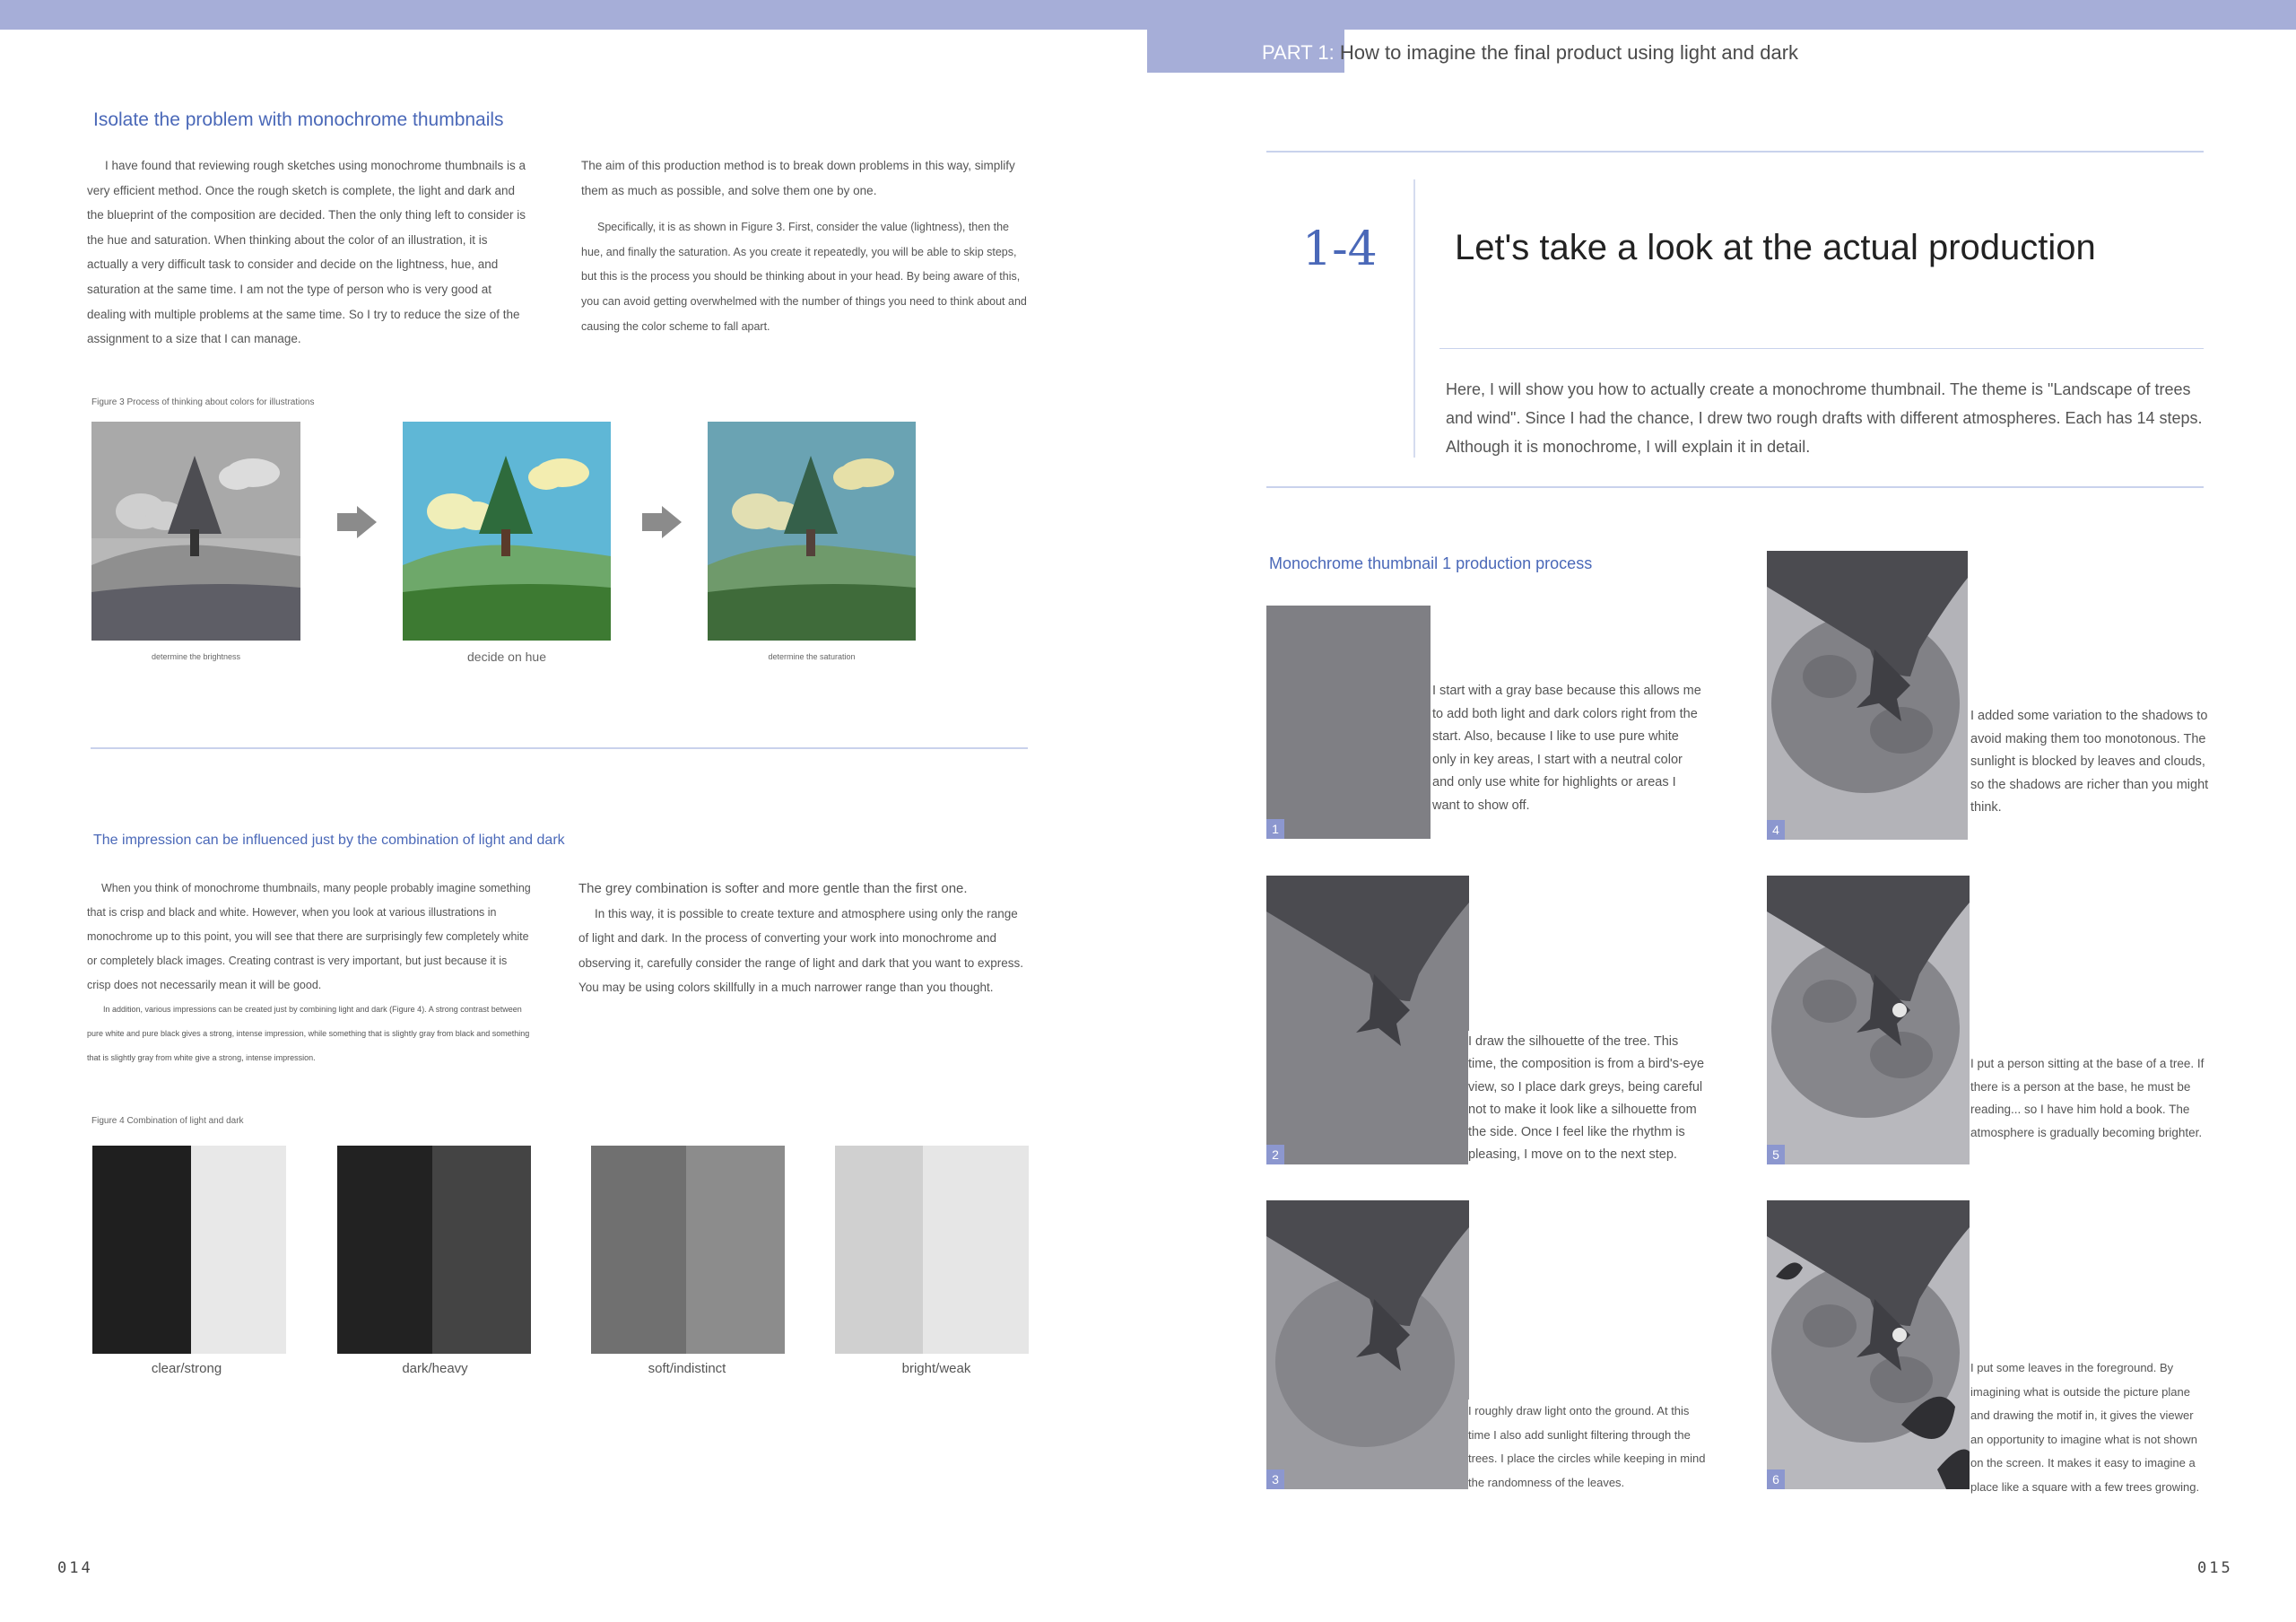 The height and width of the screenshot is (1622, 2296). Describe the element at coordinates (1776, 1155) in the screenshot. I see `step5-number-badge: 5` at that location.